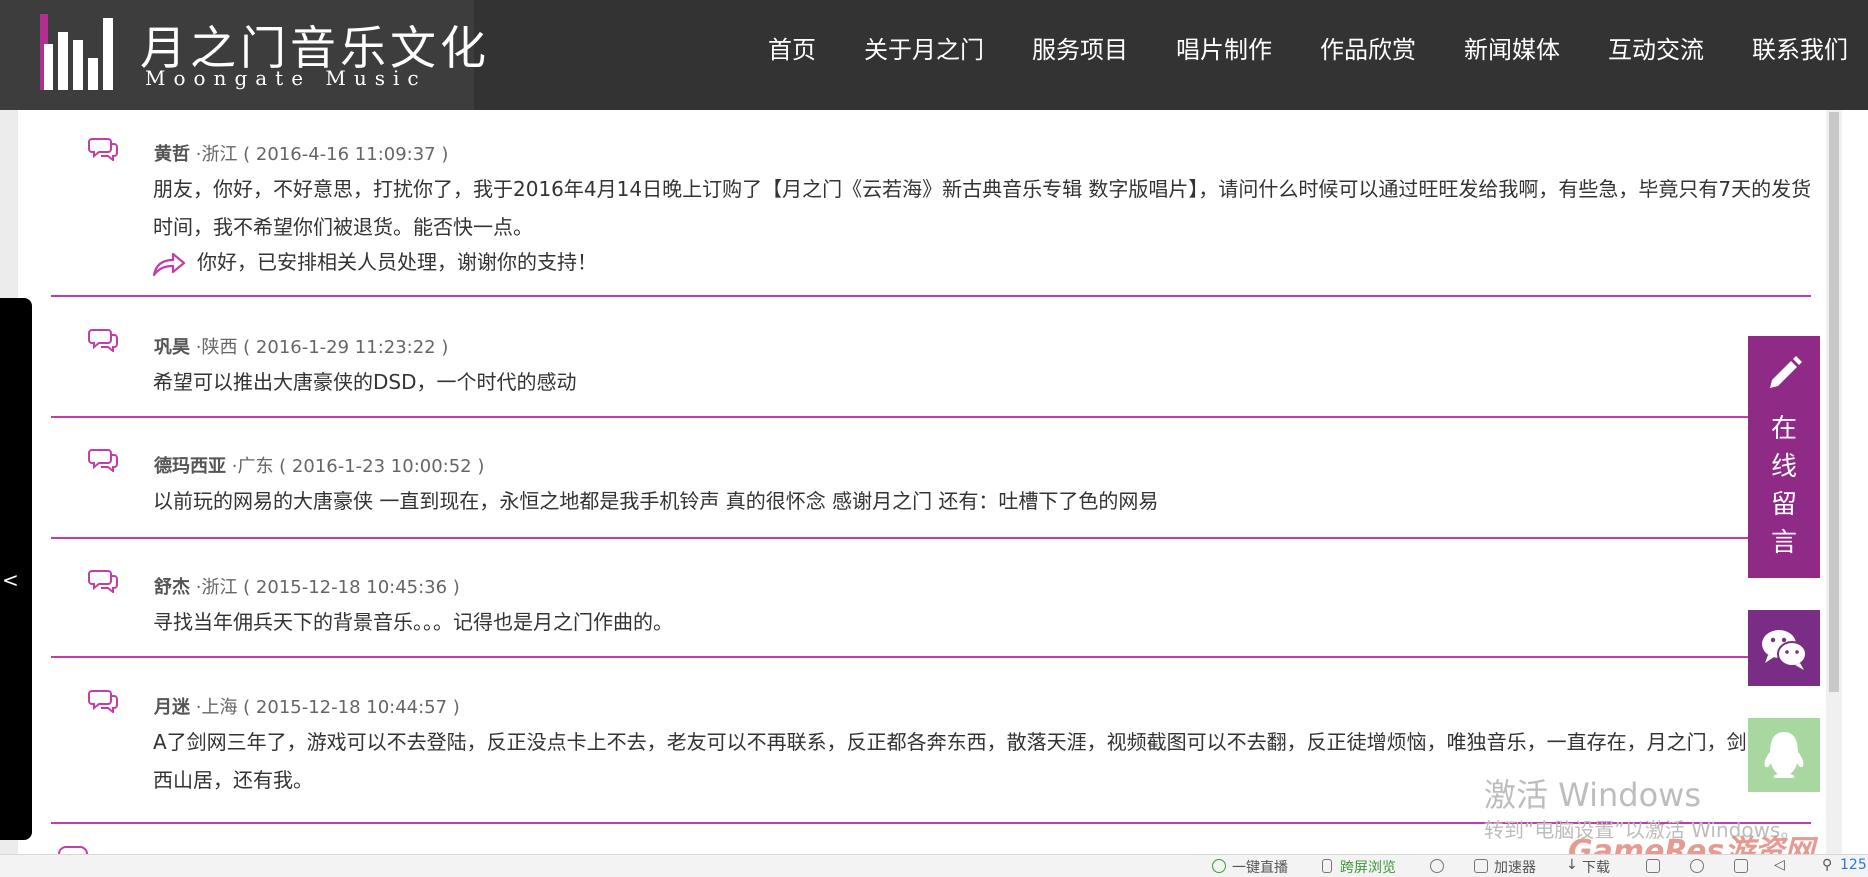 The width and height of the screenshot is (1868, 877). Describe the element at coordinates (413, 622) in the screenshot. I see `message-body: 寻找当年佣兵天下的背景音乐。。。记得也是月之门作曲的。` at that location.